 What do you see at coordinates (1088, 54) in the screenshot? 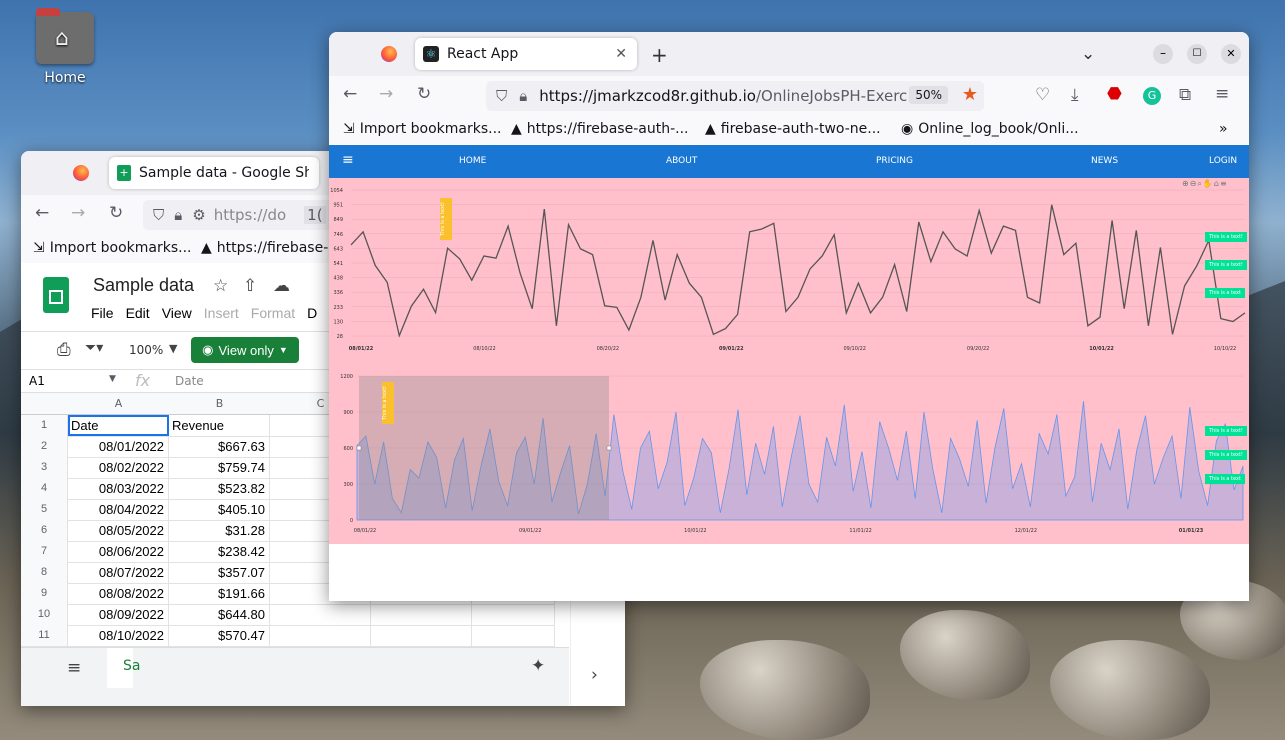
I see `tab-list-icon: ⌄` at bounding box center [1088, 54].